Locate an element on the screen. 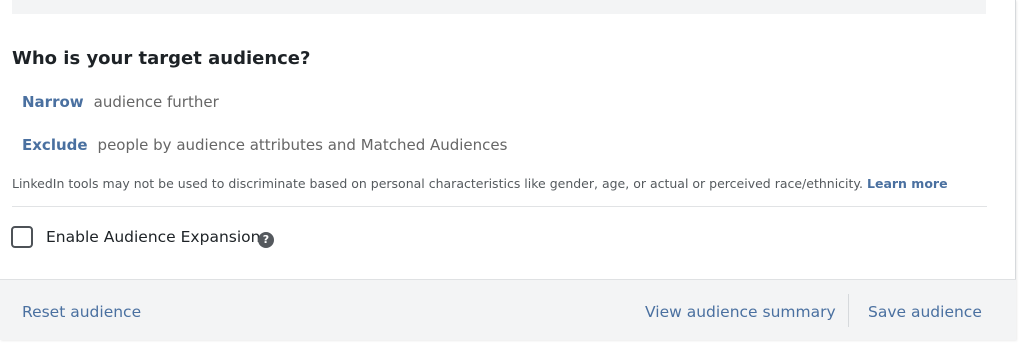 This screenshot has width=1024, height=344. top-strip is located at coordinates (499, 7).